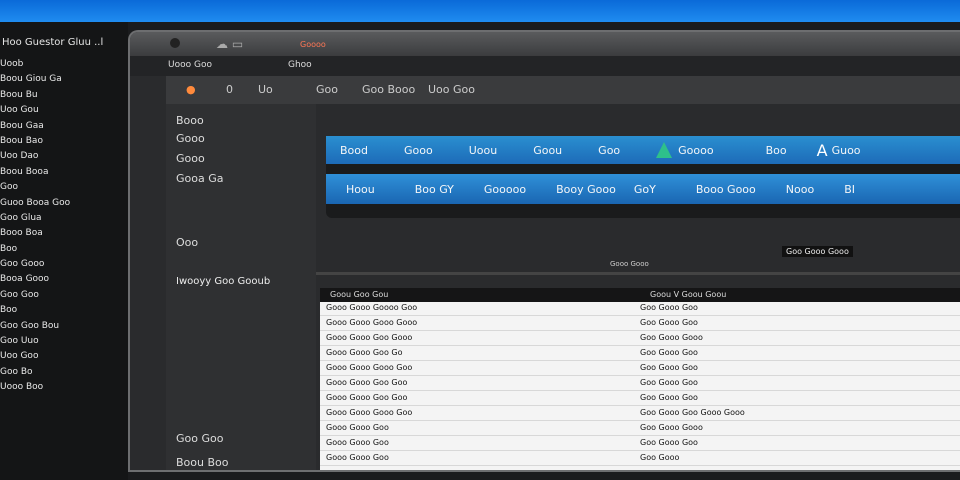 This screenshot has width=960, height=480. Describe the element at coordinates (451, 89) in the screenshot. I see `toolbar-item: Uoo Goo` at that location.